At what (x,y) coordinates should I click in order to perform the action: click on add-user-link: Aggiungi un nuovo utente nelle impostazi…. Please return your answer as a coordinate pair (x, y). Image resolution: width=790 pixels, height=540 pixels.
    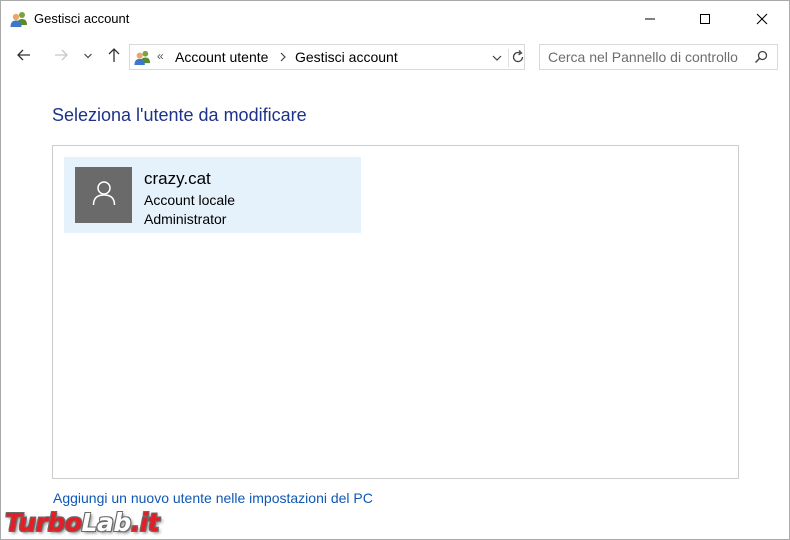
    Looking at the image, I should click on (213, 498).